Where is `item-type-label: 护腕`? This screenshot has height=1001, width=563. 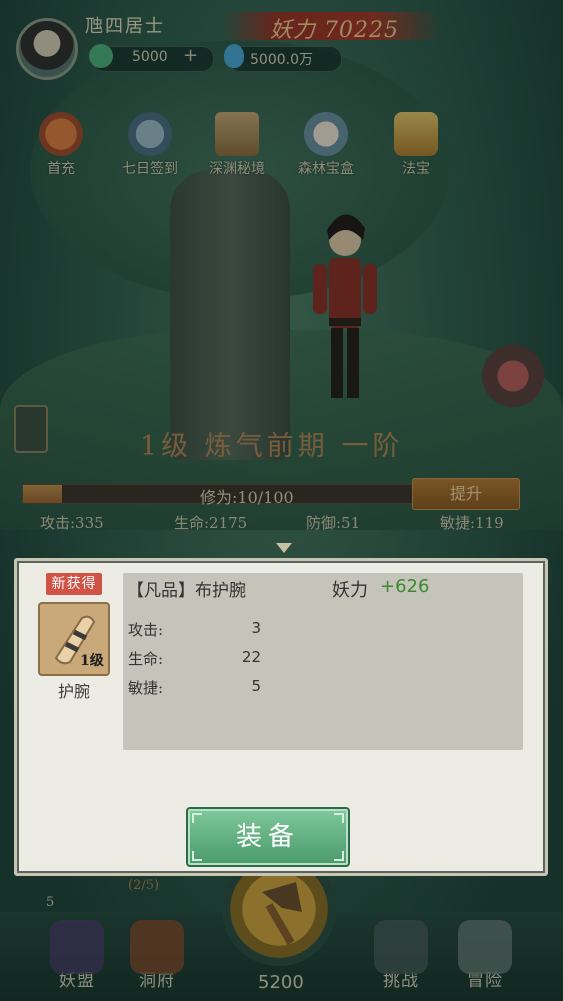
item-type-label: 护腕 is located at coordinates (73, 691).